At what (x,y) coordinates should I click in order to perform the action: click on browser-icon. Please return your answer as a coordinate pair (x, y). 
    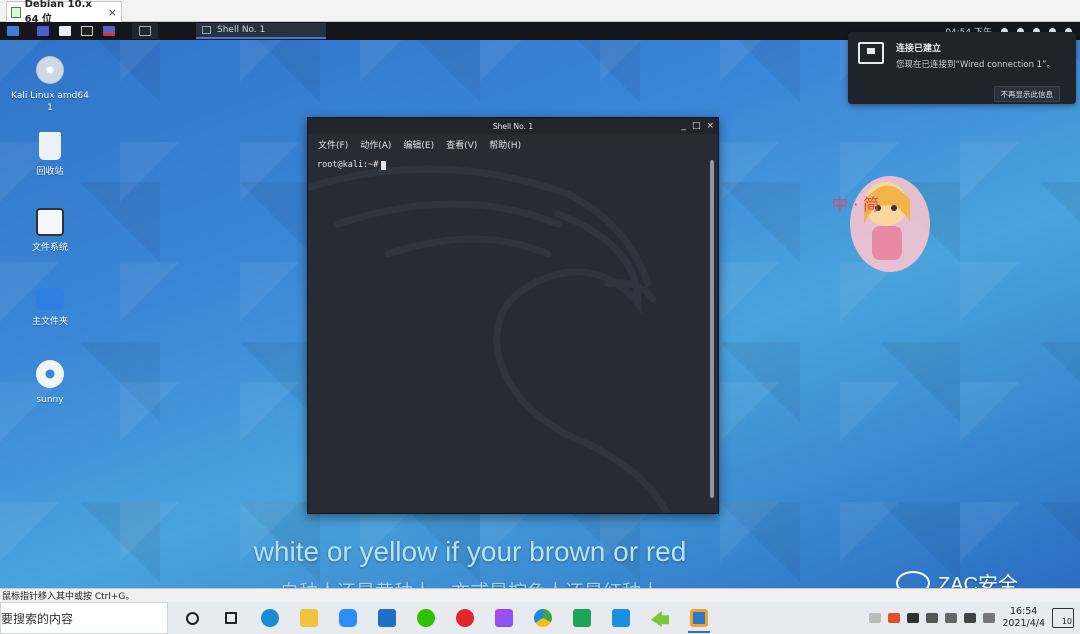
    Looking at the image, I should click on (543, 618).